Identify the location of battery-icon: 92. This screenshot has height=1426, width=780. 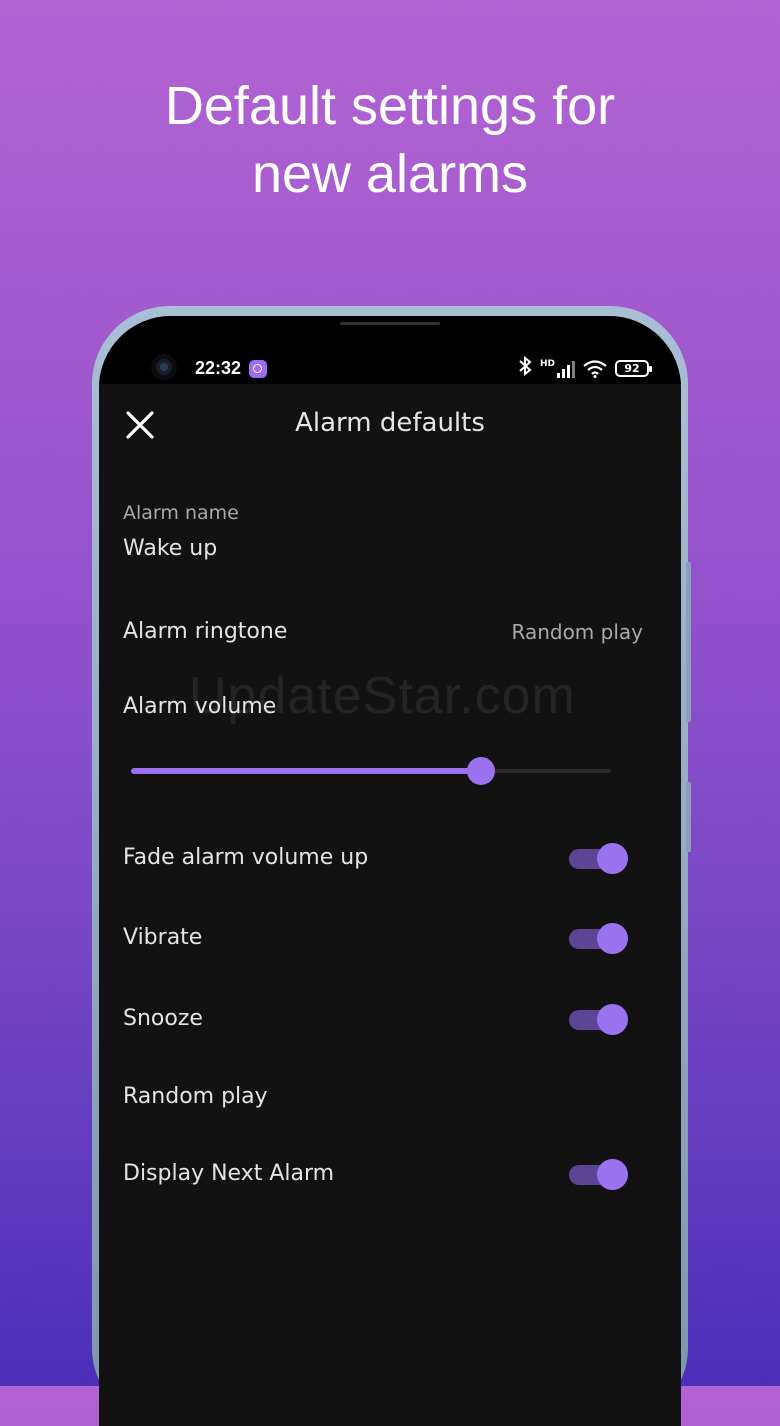
(633, 368).